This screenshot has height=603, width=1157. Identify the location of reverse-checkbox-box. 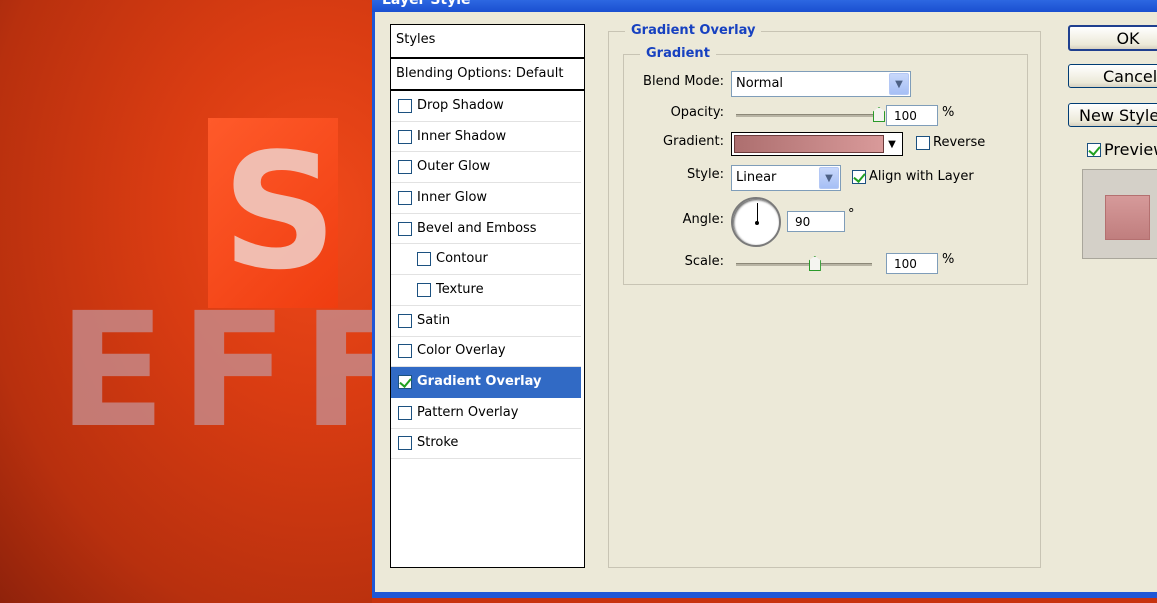
(923, 142).